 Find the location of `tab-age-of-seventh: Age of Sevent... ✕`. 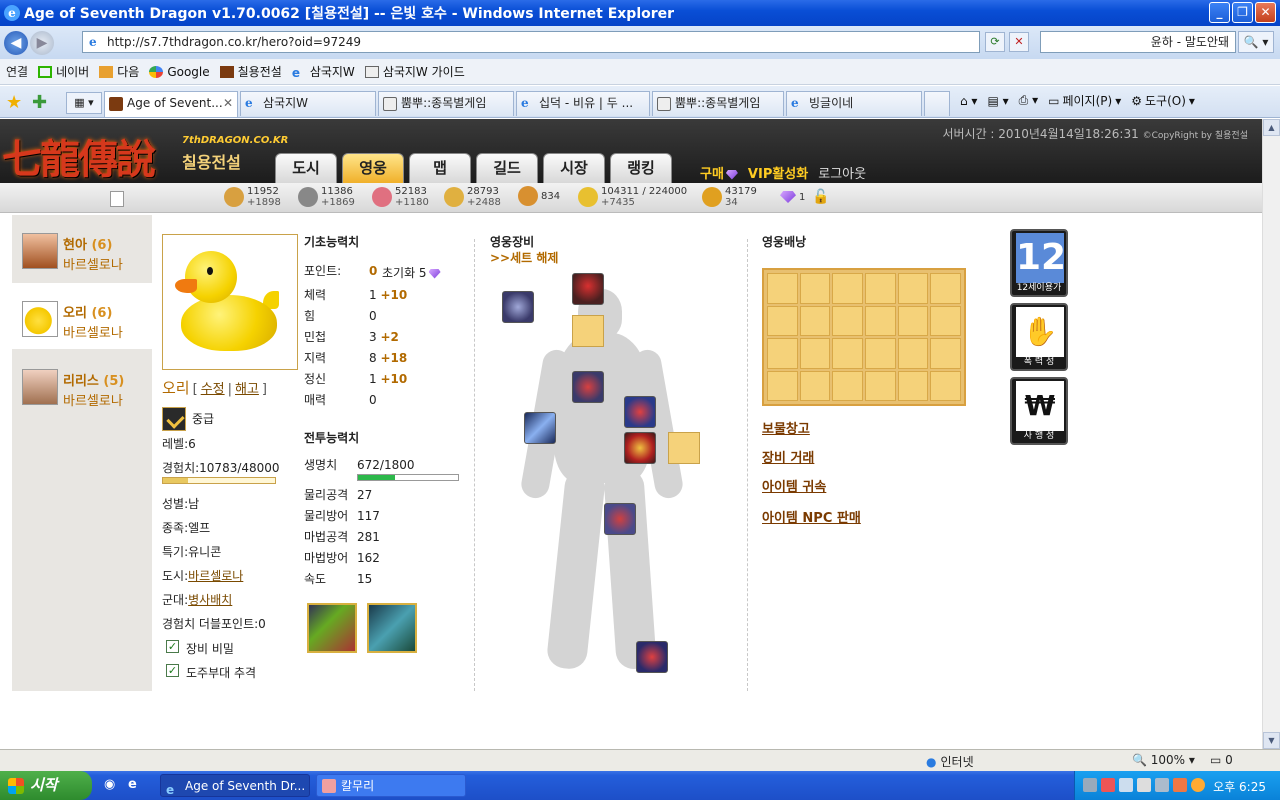

tab-age-of-seventh: Age of Sevent... ✕ is located at coordinates (171, 104).